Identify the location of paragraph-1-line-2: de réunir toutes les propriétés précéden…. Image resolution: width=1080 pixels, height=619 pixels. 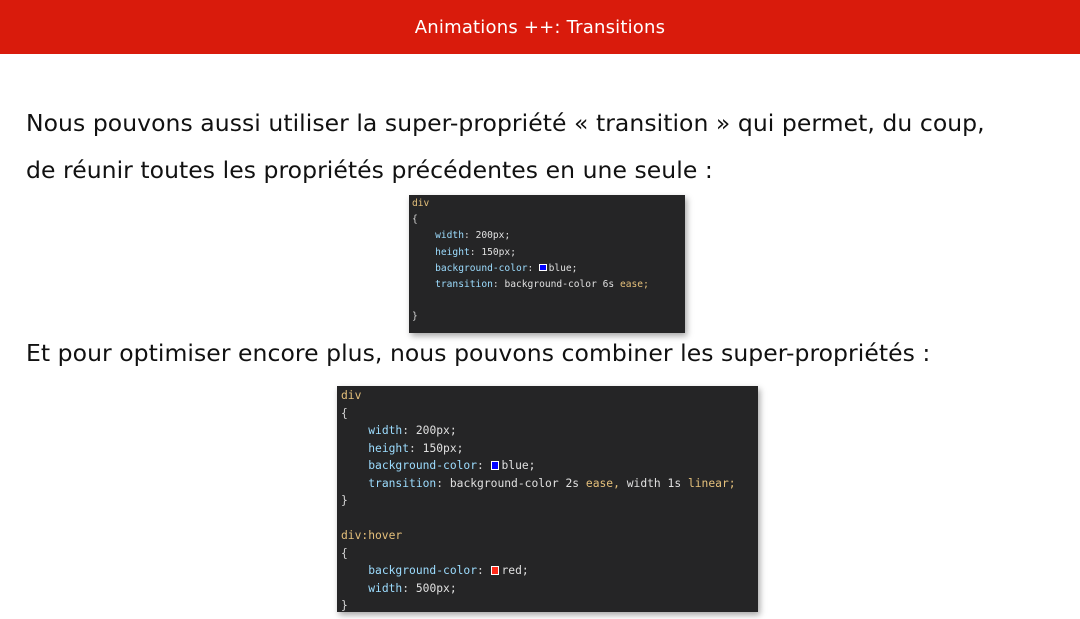
(369, 170).